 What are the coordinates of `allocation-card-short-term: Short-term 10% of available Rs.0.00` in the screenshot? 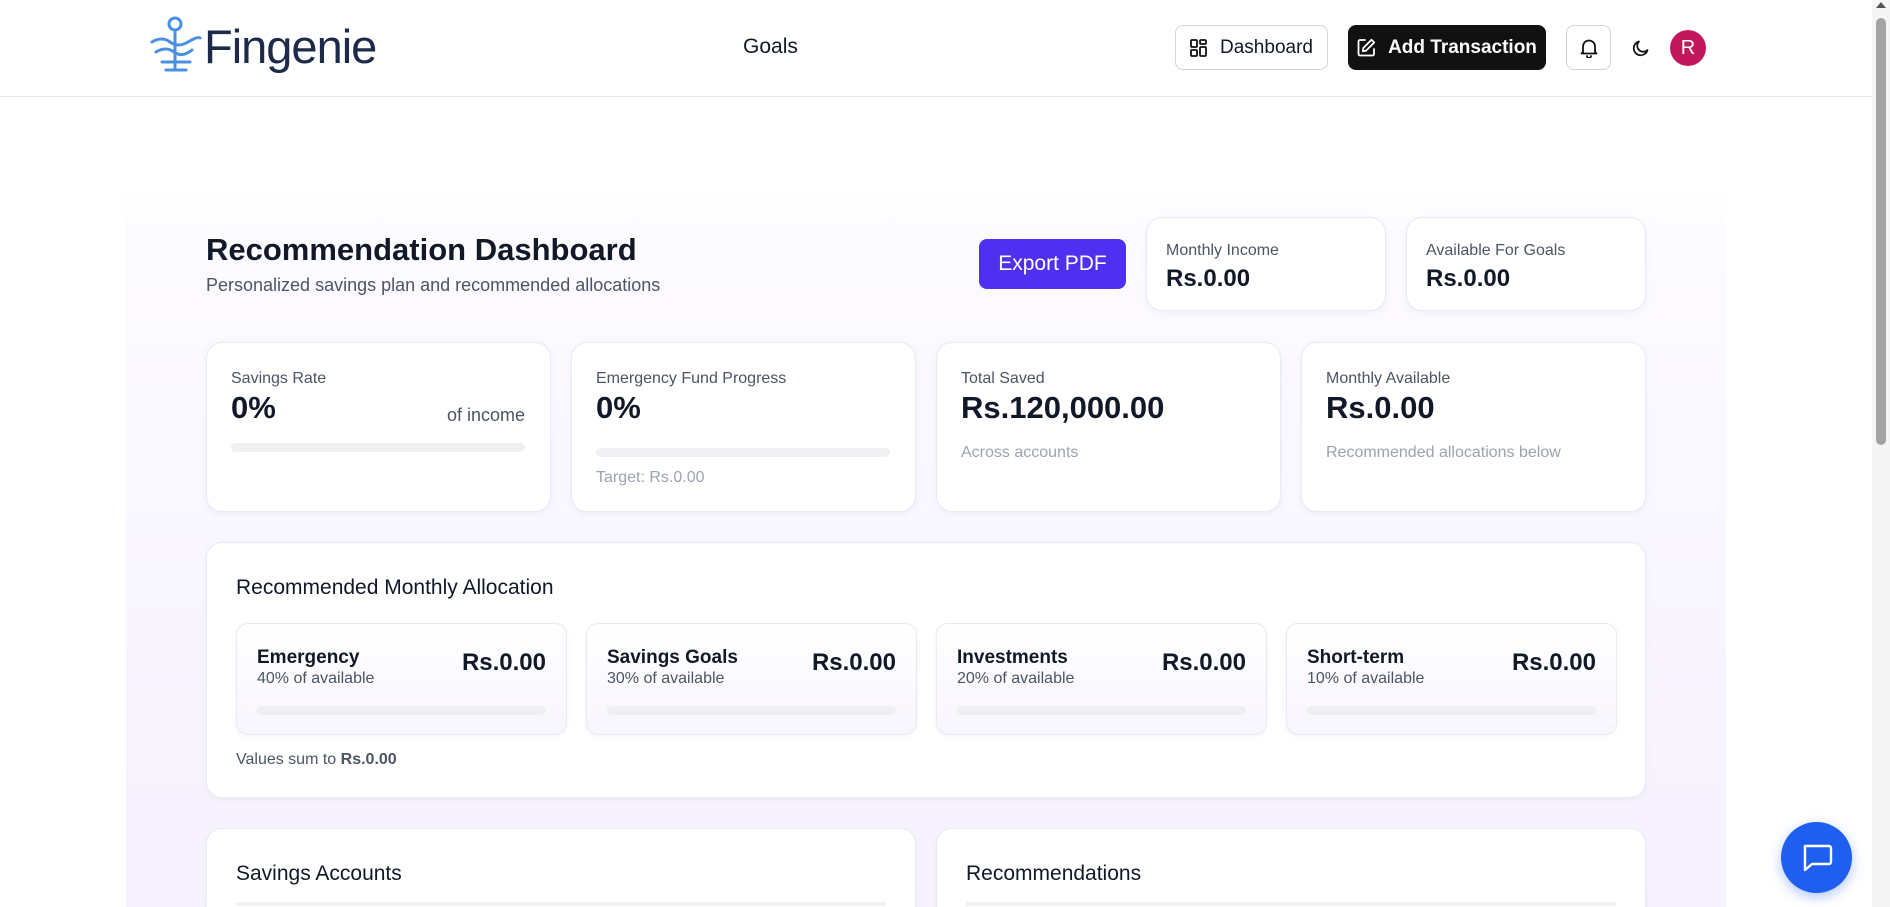 It's located at (1451, 679).